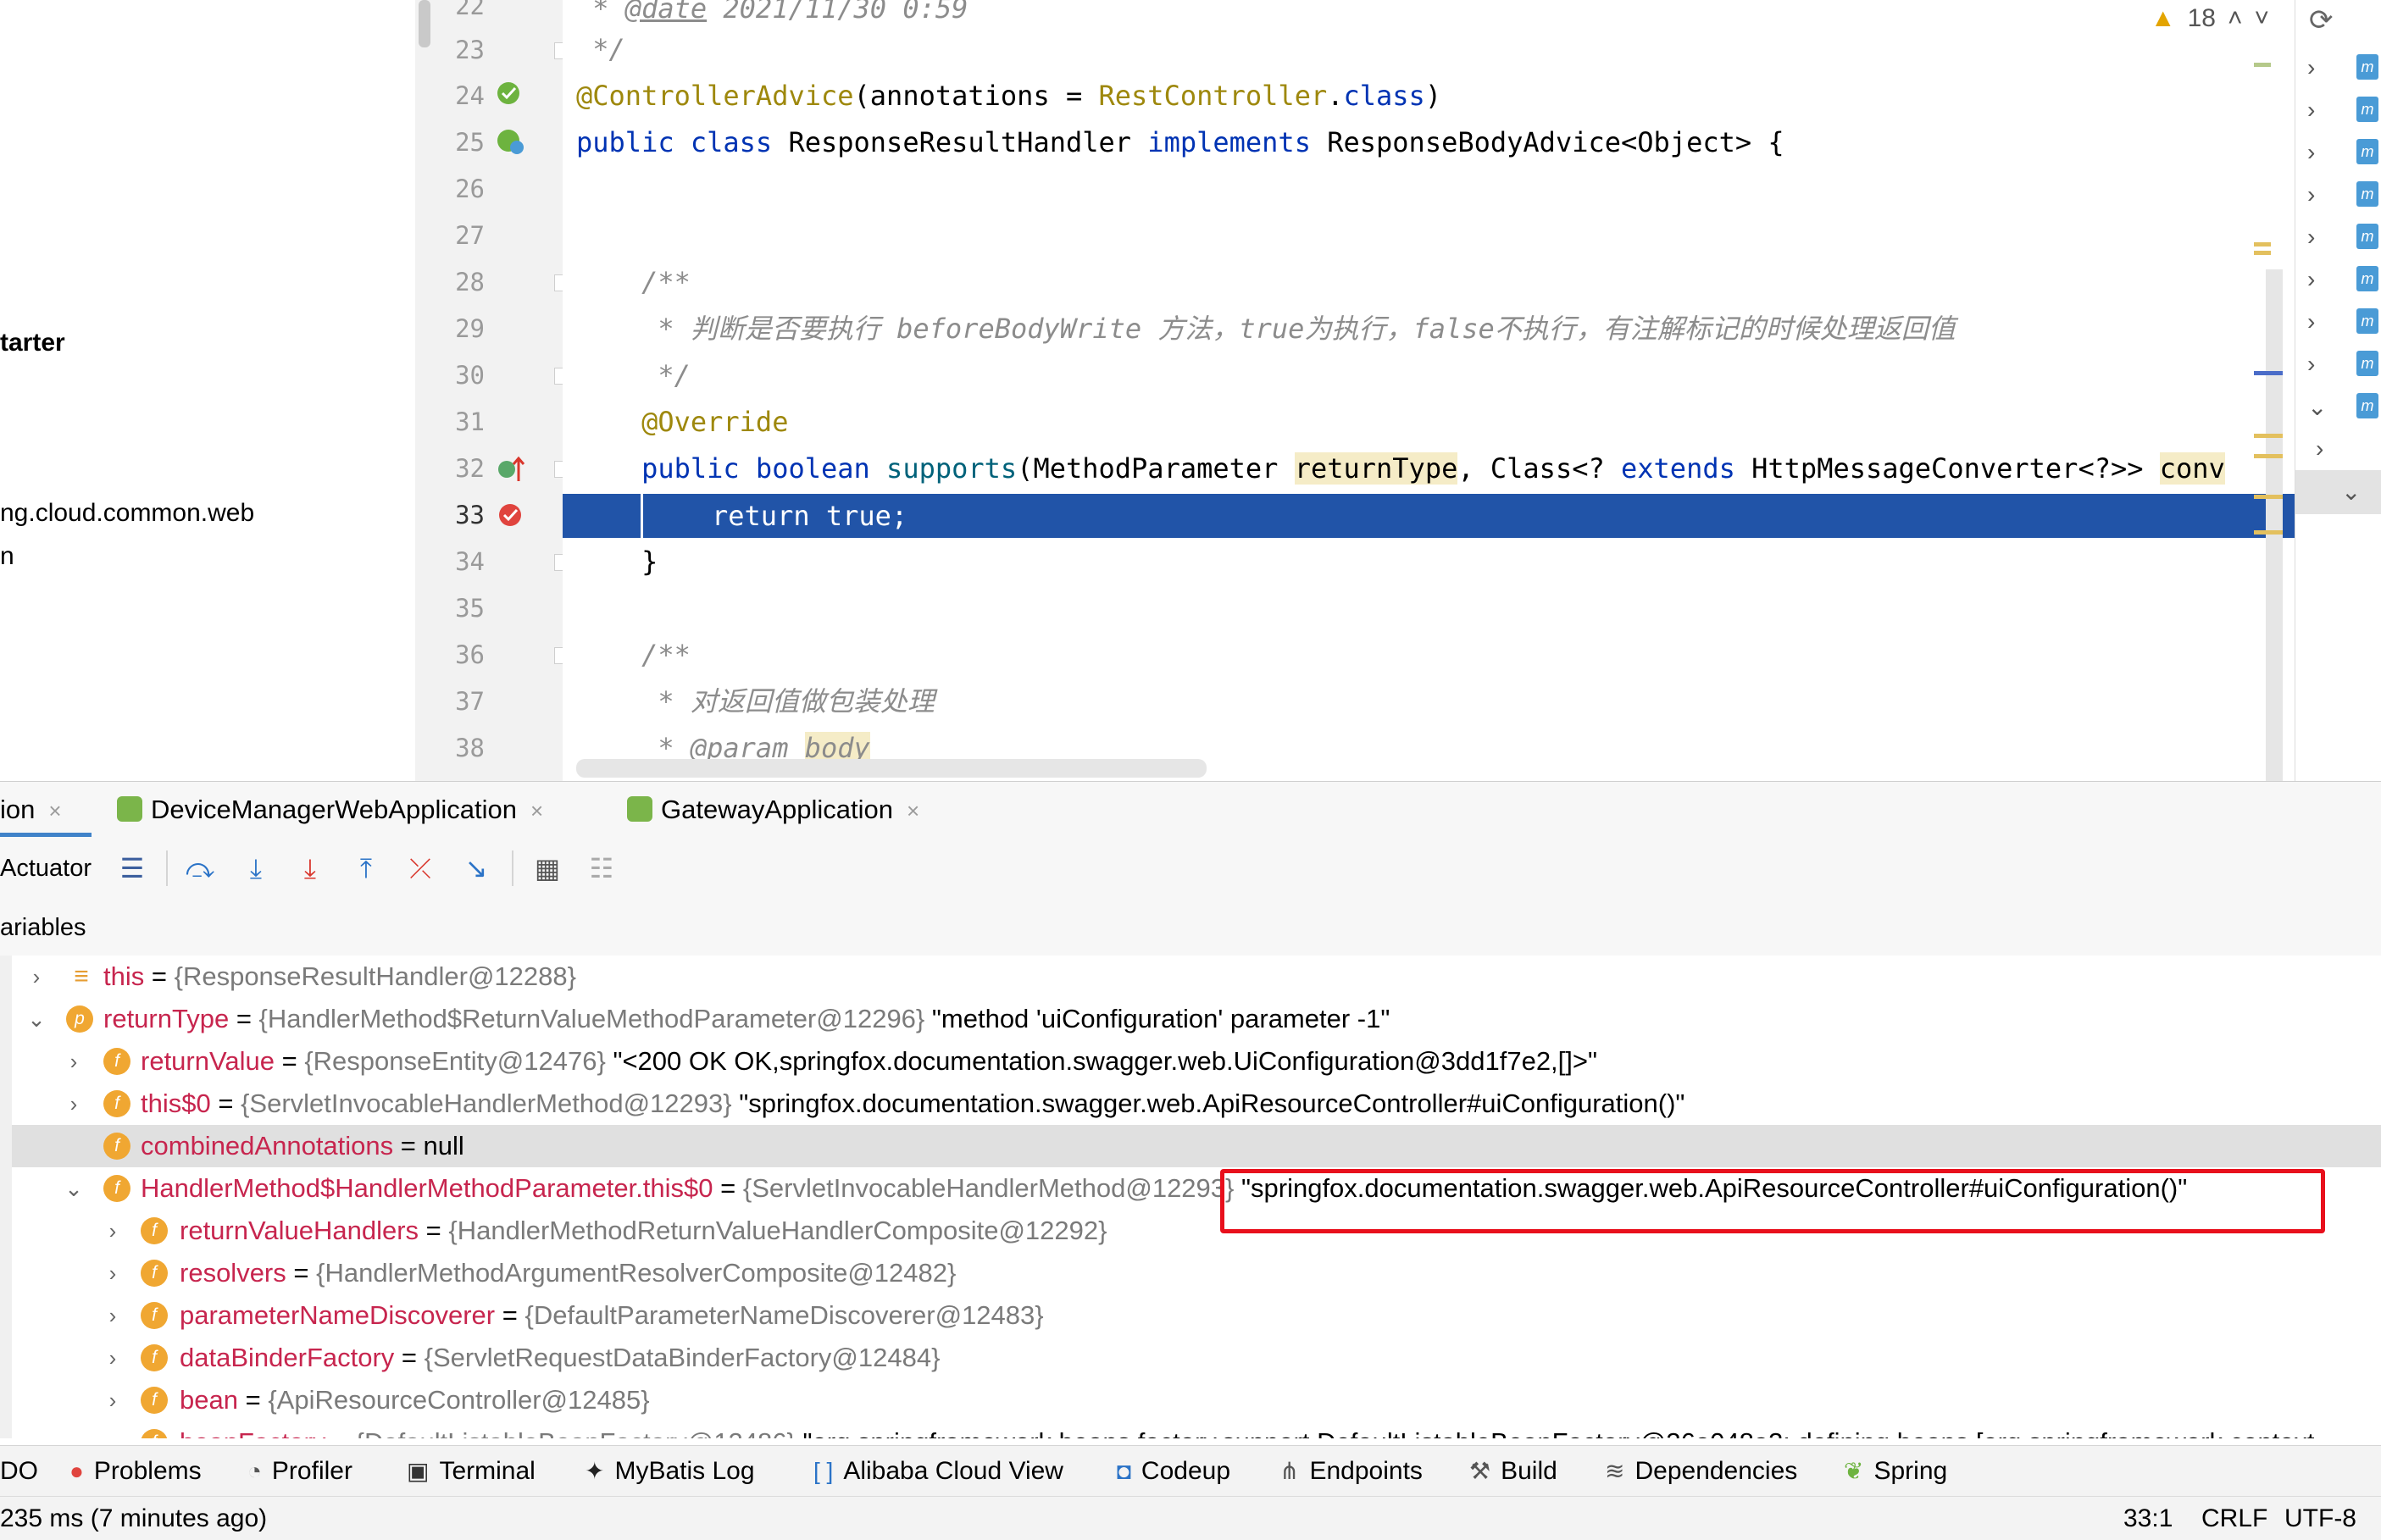  I want to click on evaluate-expression-icon: ▦, so click(547, 868).